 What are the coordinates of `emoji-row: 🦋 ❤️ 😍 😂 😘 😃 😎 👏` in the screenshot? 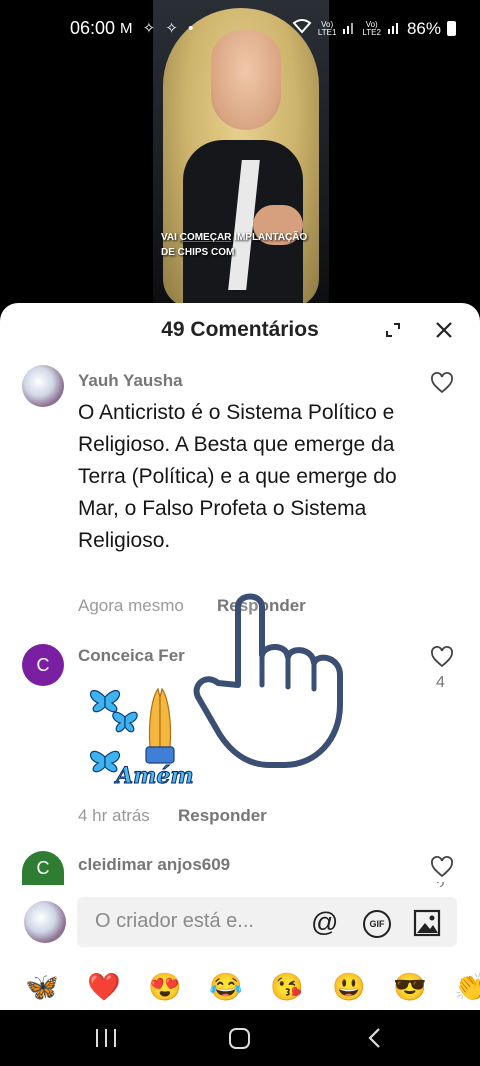 It's located at (240, 989).